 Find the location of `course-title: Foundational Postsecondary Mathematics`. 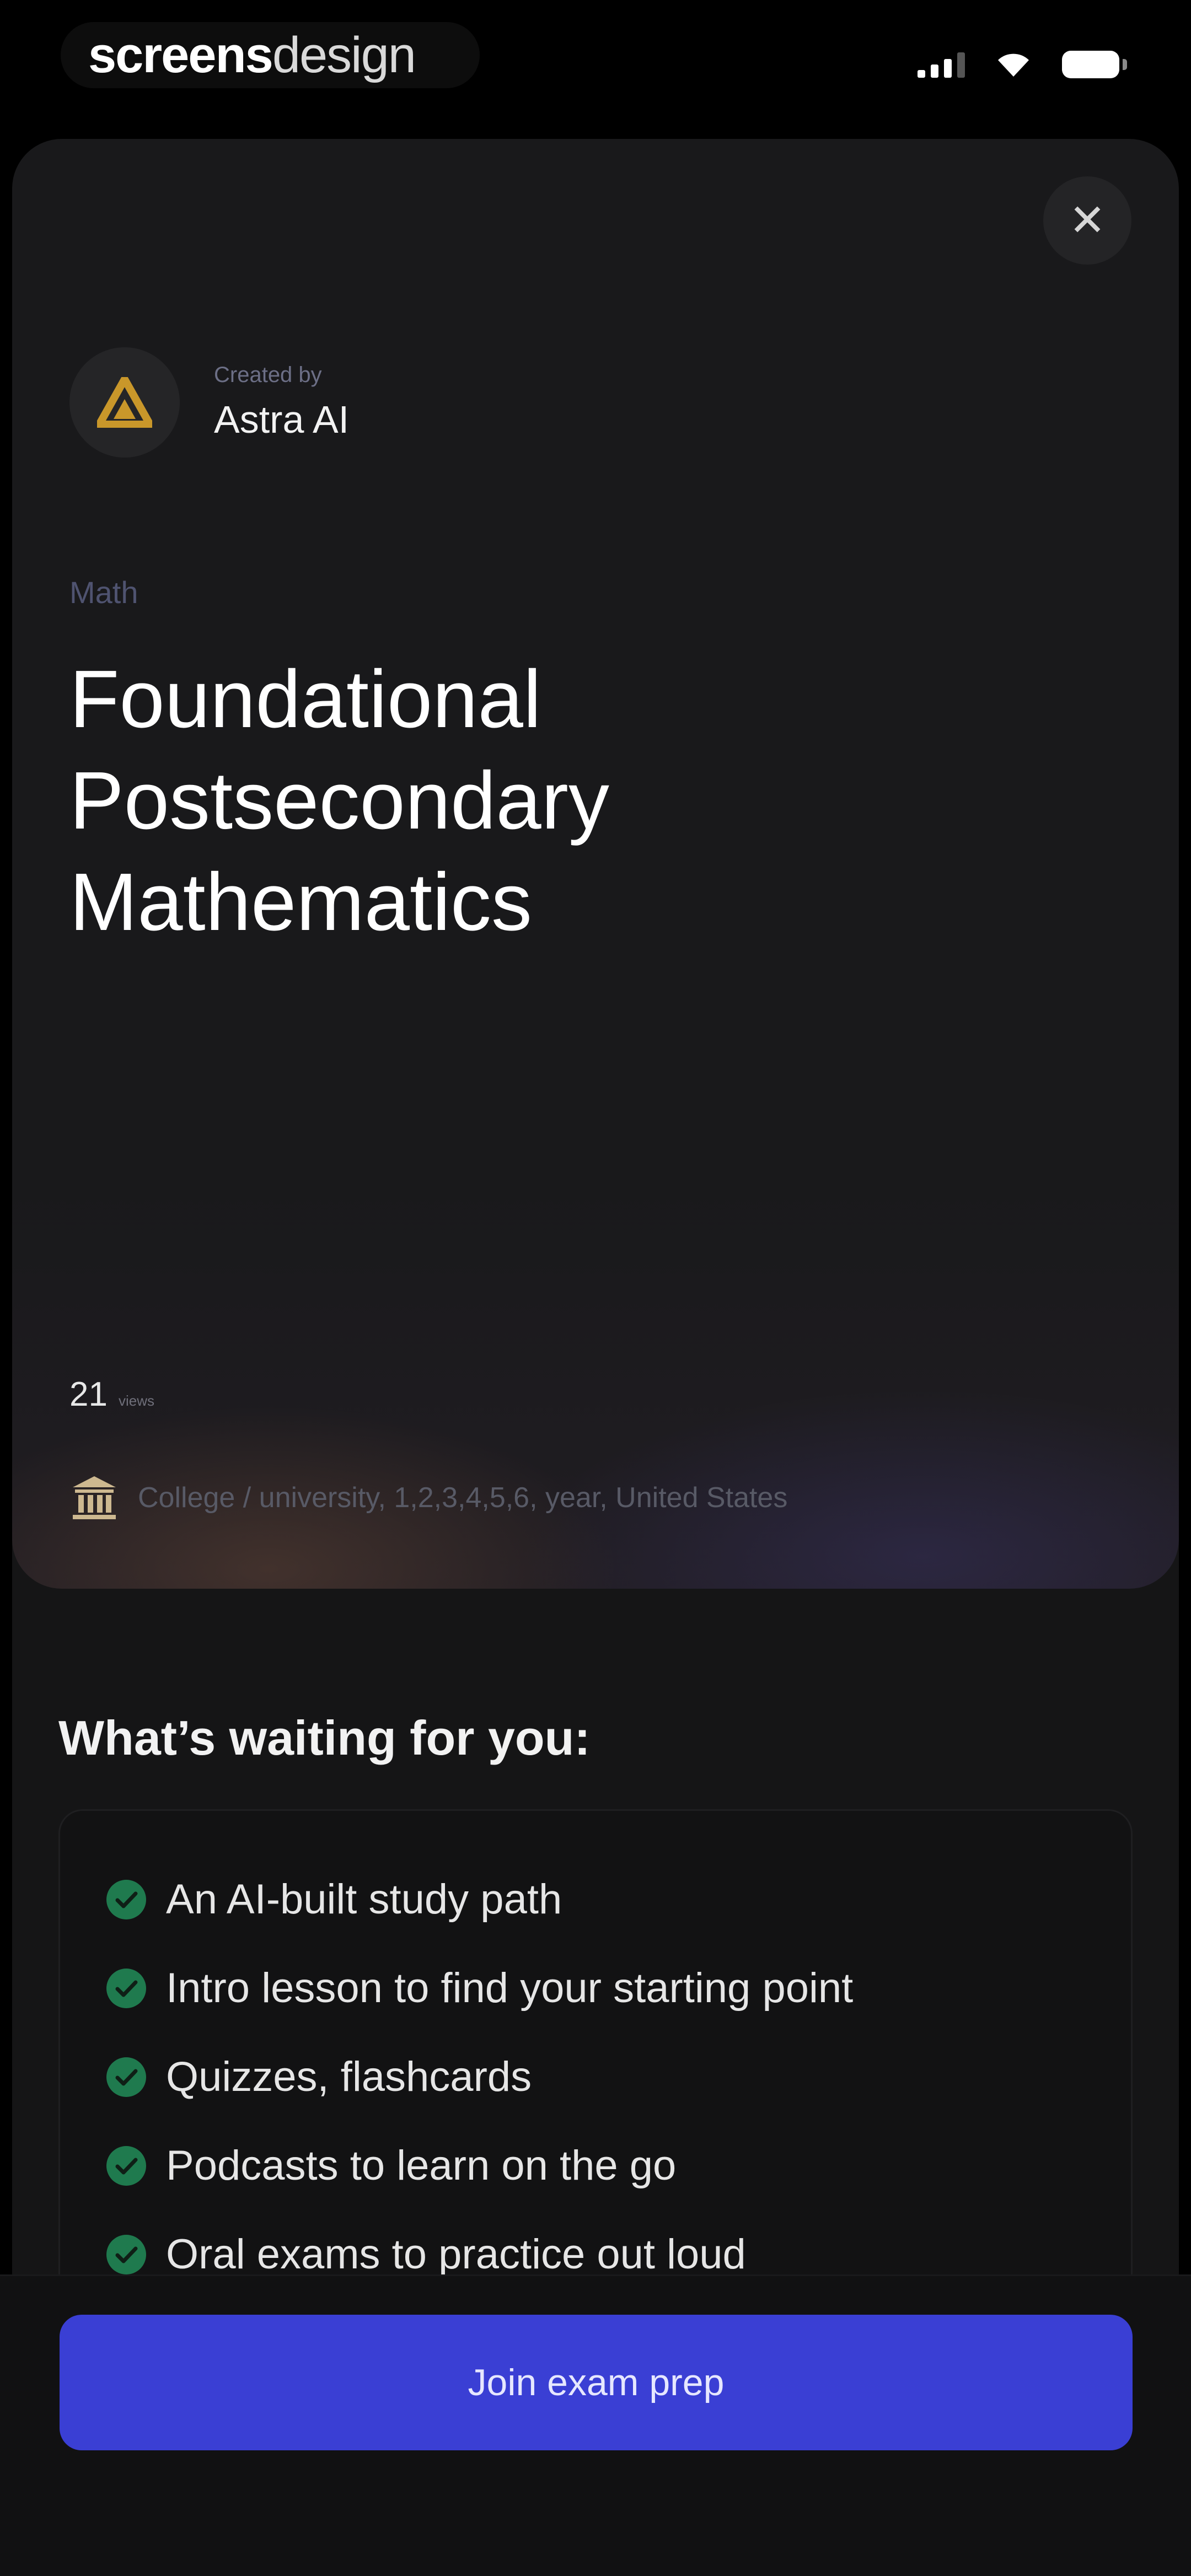

course-title: Foundational Postsecondary Mathematics is located at coordinates (339, 801).